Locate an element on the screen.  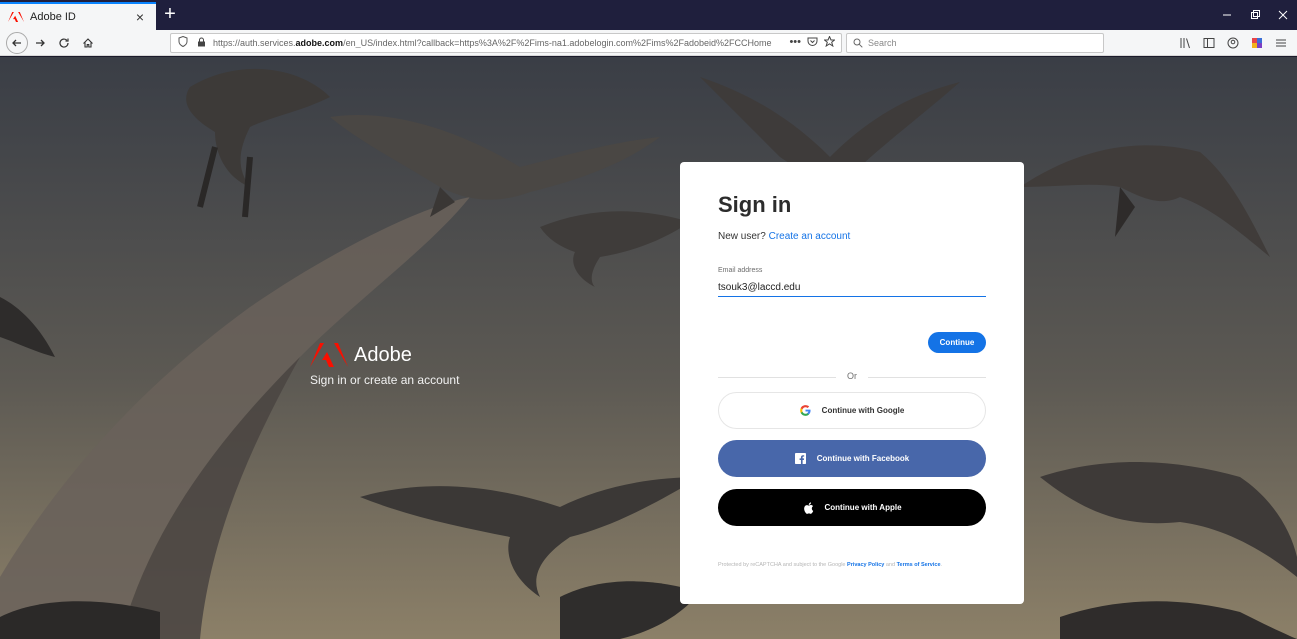
toolbar-right is located at coordinates (1233, 43).